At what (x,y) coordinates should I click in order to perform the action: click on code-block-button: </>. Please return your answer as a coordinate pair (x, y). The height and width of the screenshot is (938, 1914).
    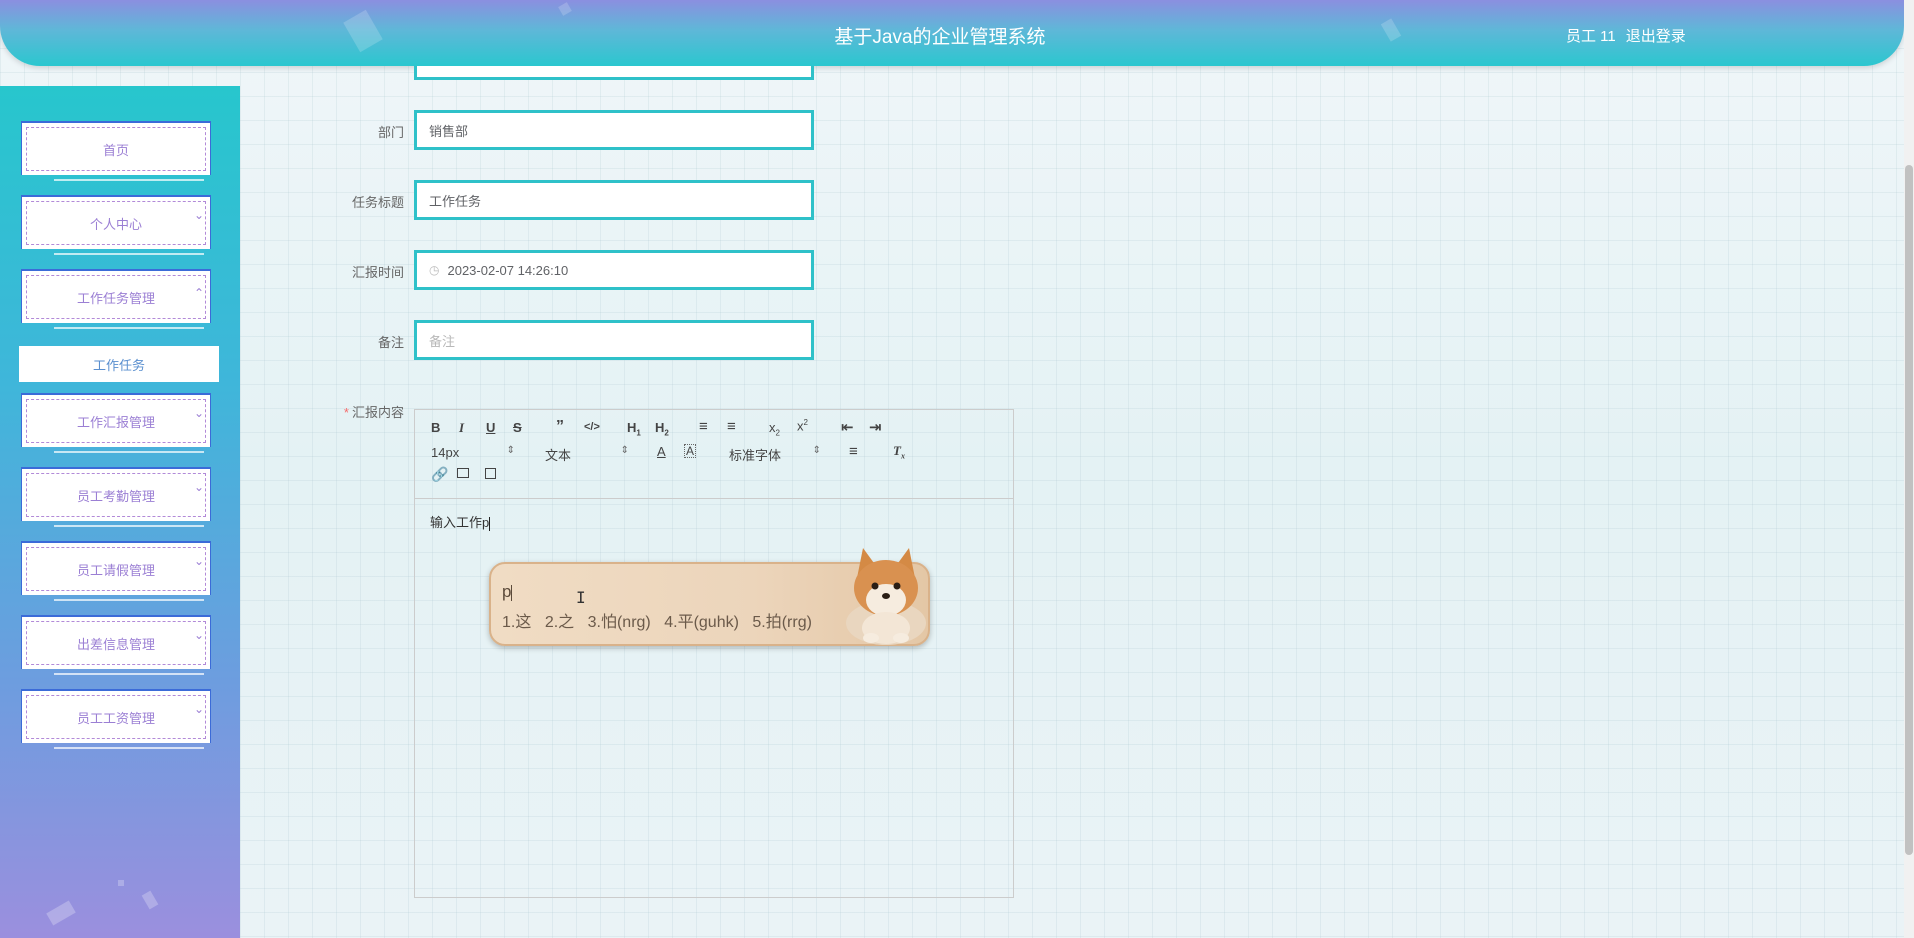
    Looking at the image, I should click on (592, 427).